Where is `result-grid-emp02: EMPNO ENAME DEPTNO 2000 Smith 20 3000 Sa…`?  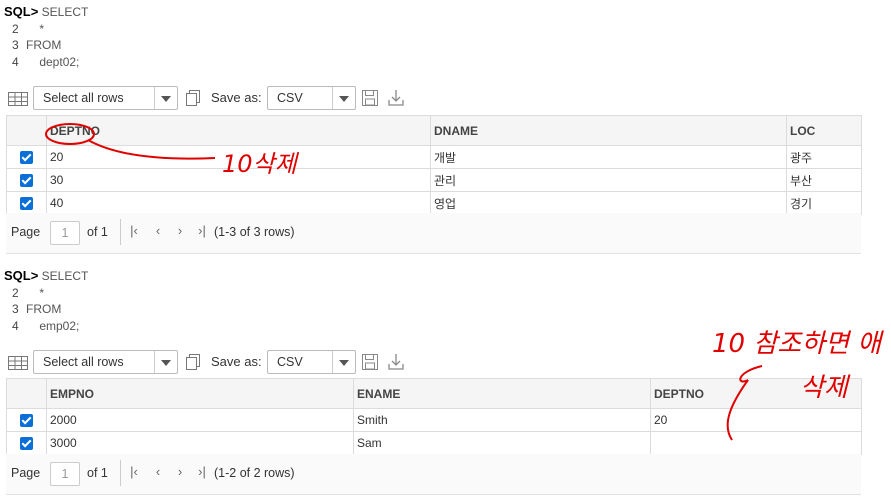 result-grid-emp02: EMPNO ENAME DEPTNO 2000 Smith 20 3000 Sa… is located at coordinates (434, 416).